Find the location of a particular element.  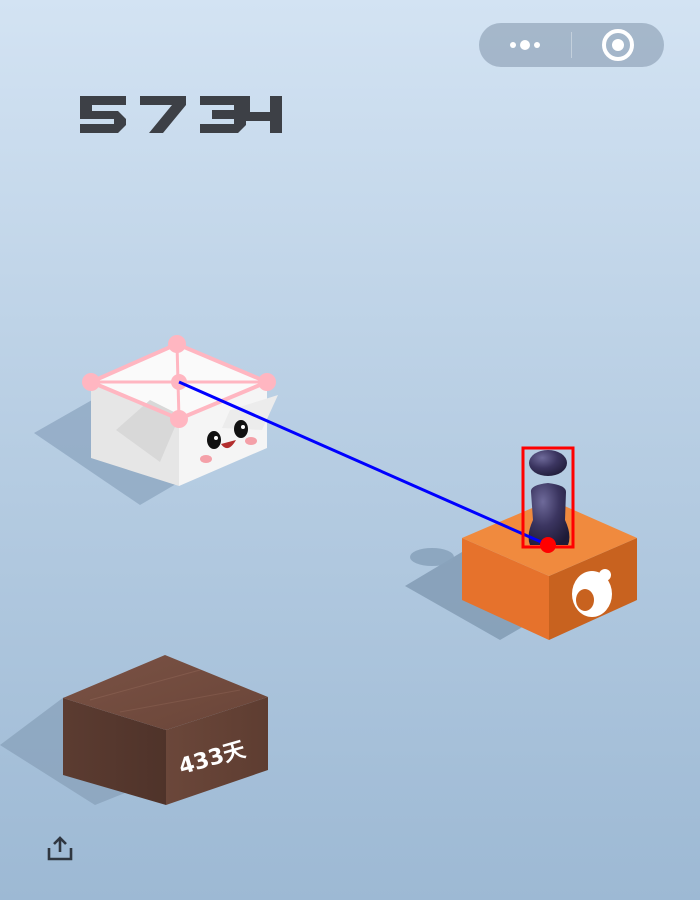

close-button is located at coordinates (618, 45).